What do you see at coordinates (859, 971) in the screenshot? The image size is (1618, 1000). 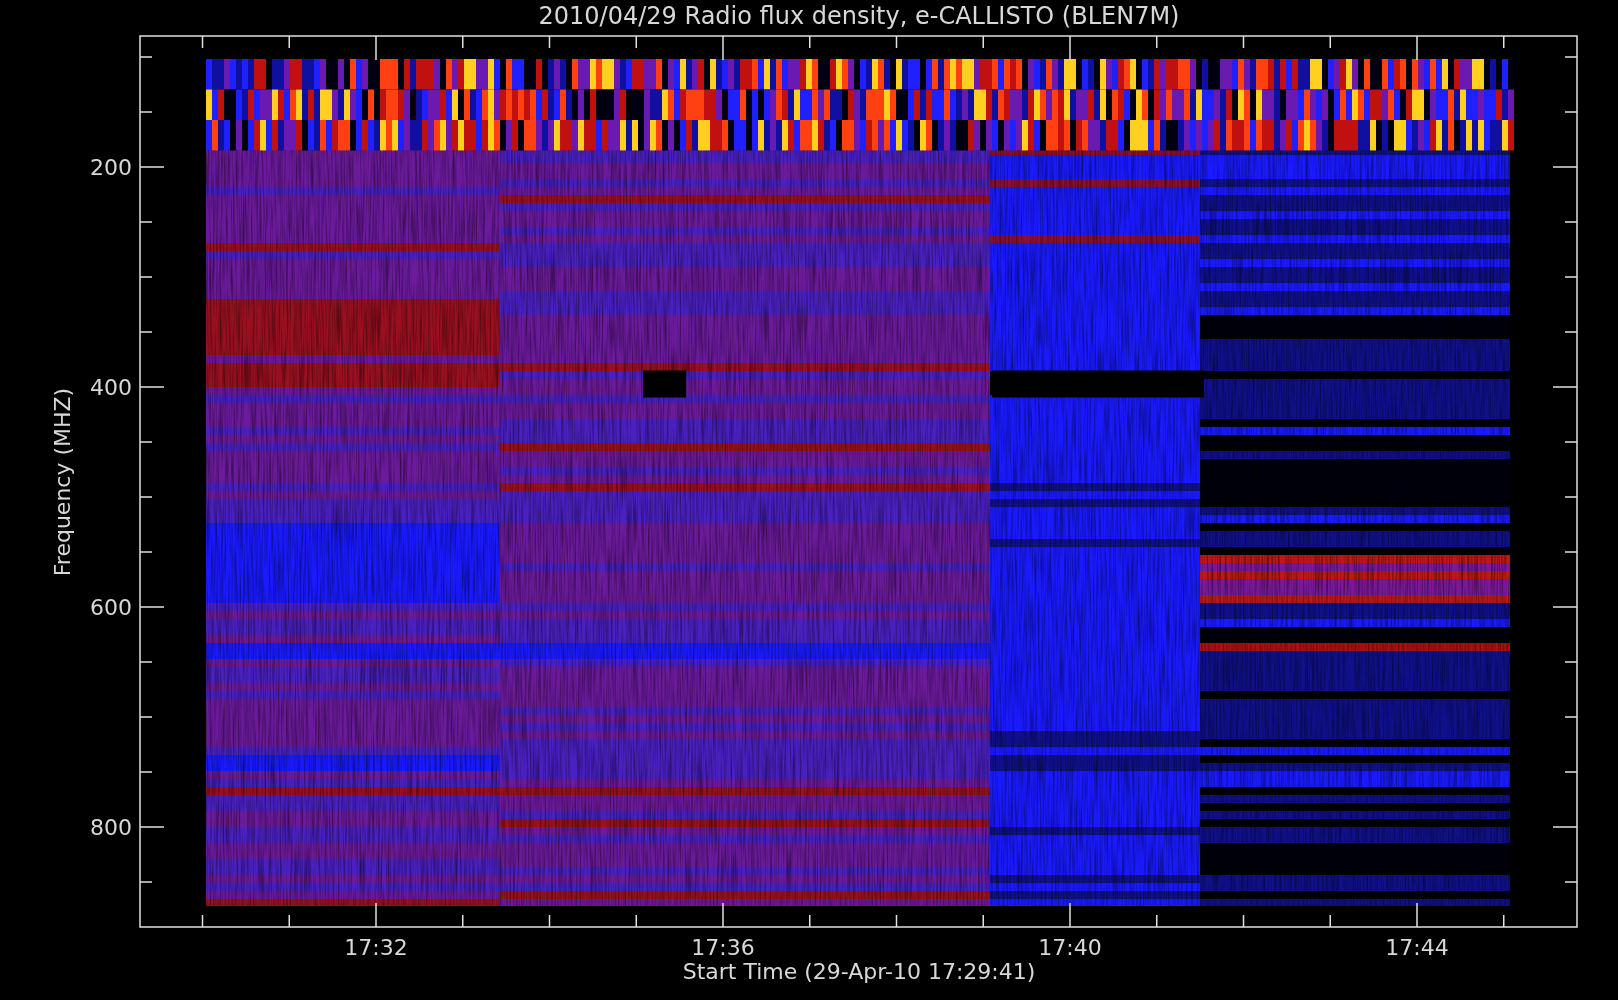 I see `x-axis-label: Start Time (29-Apr-10 17:29:41)` at bounding box center [859, 971].